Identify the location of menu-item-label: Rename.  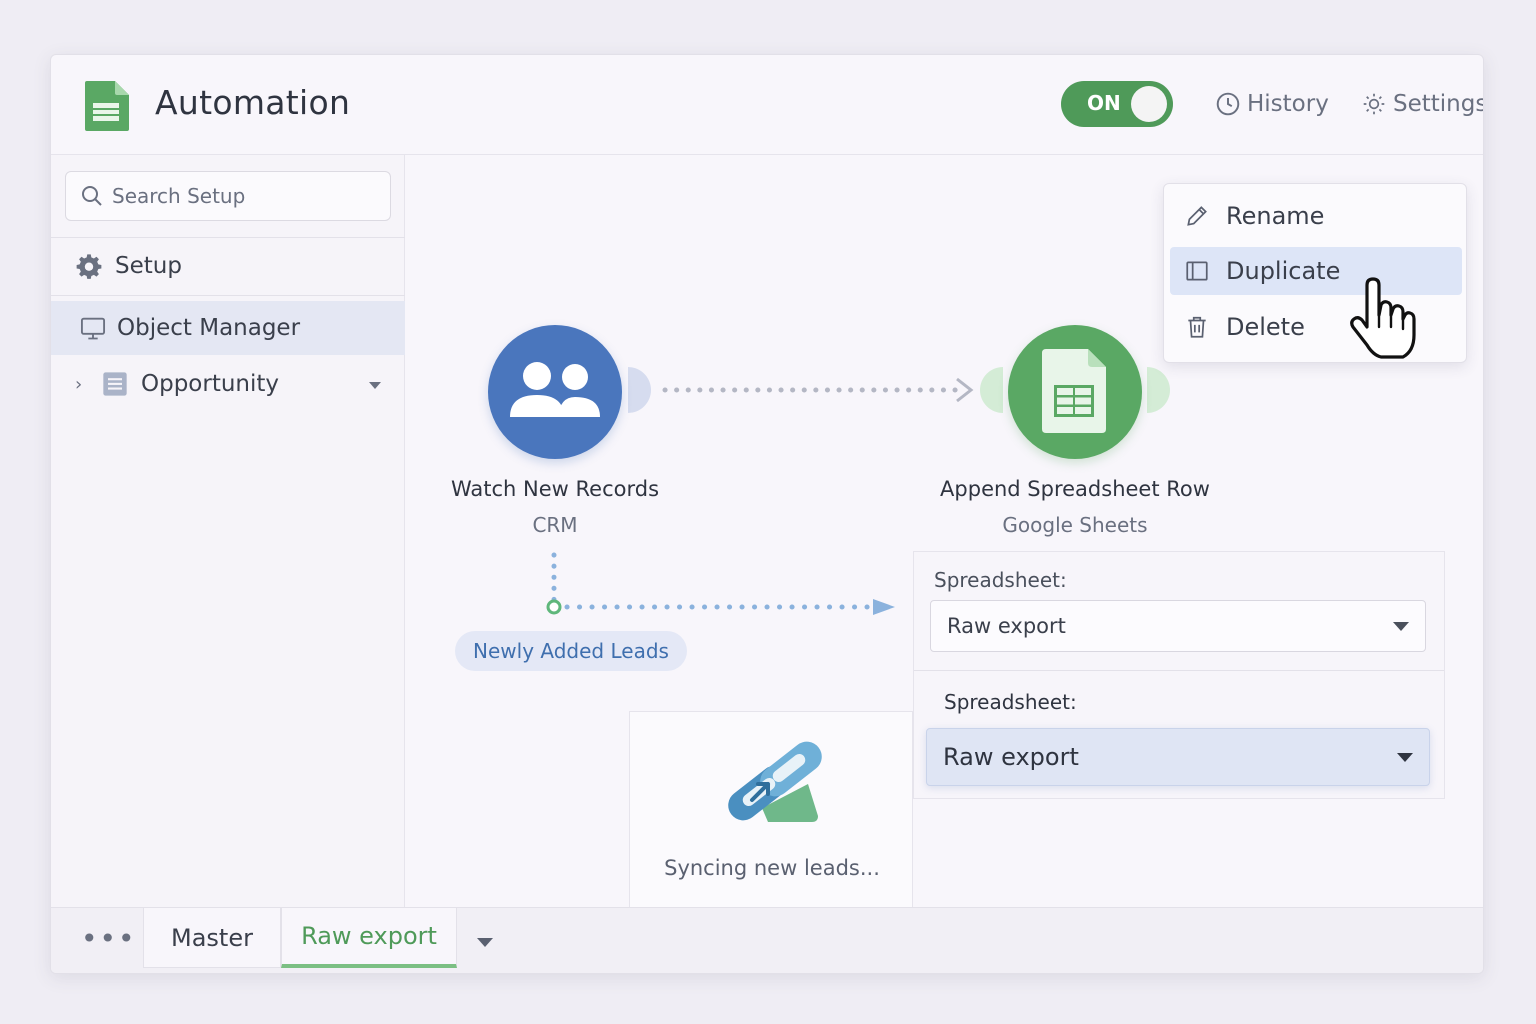
(1275, 216).